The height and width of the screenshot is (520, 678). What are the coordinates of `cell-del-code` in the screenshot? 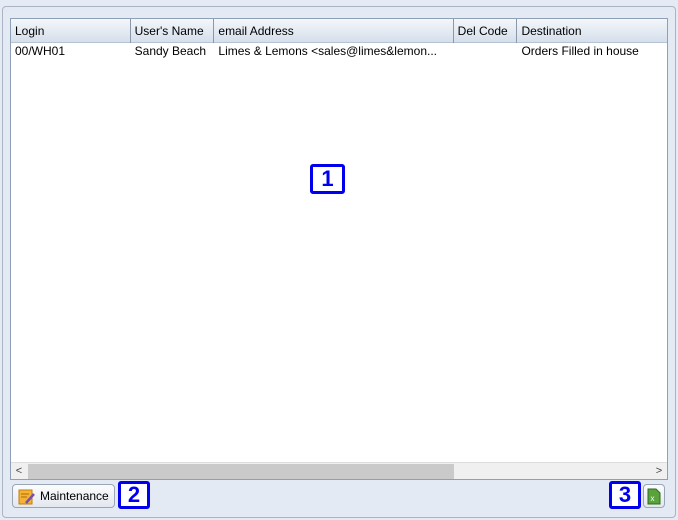 It's located at (486, 51).